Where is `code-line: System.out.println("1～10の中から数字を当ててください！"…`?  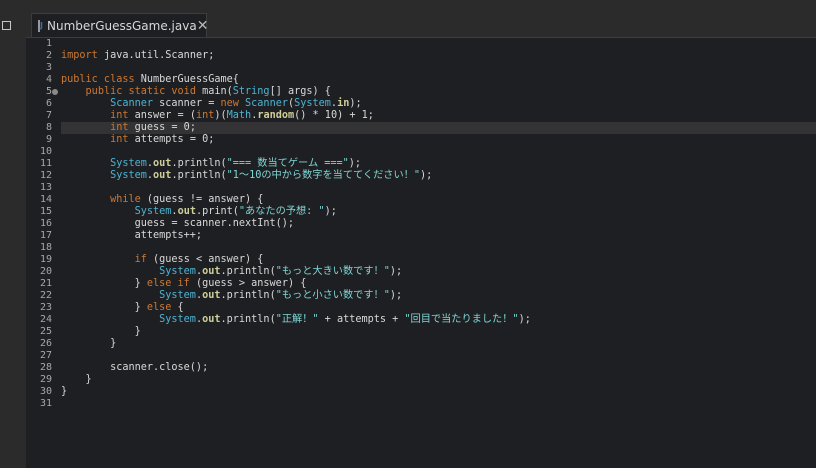 code-line: System.out.println("1～10の中から数字を当ててください！"… is located at coordinates (246, 176).